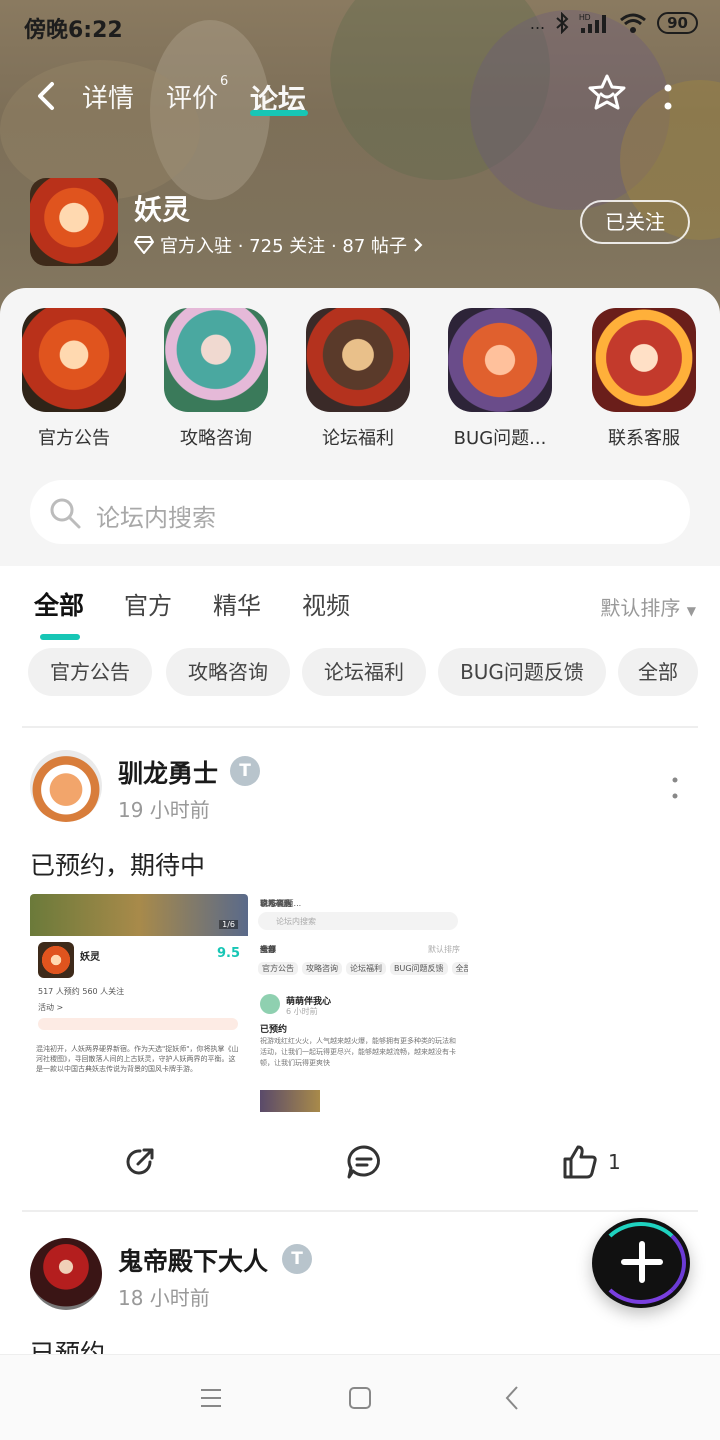 This screenshot has height=1440, width=720. I want to click on forum-search-input: 论坛内搜索, so click(360, 512).